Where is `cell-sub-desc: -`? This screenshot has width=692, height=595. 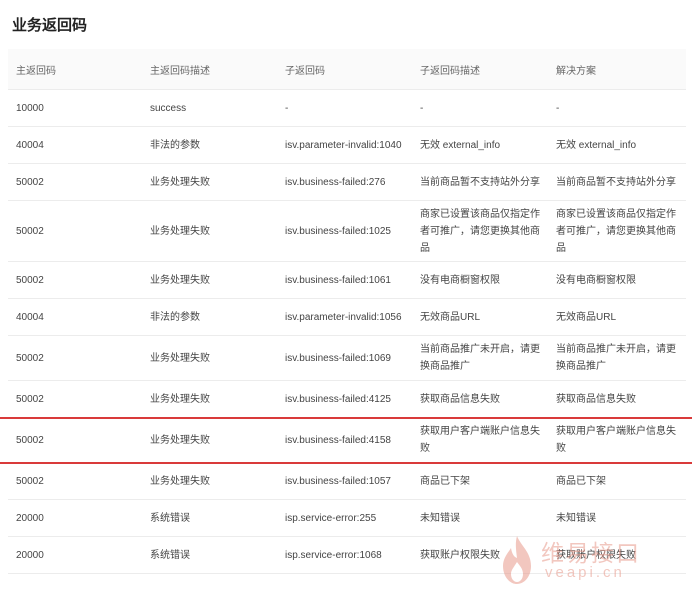 cell-sub-desc: - is located at coordinates (480, 108).